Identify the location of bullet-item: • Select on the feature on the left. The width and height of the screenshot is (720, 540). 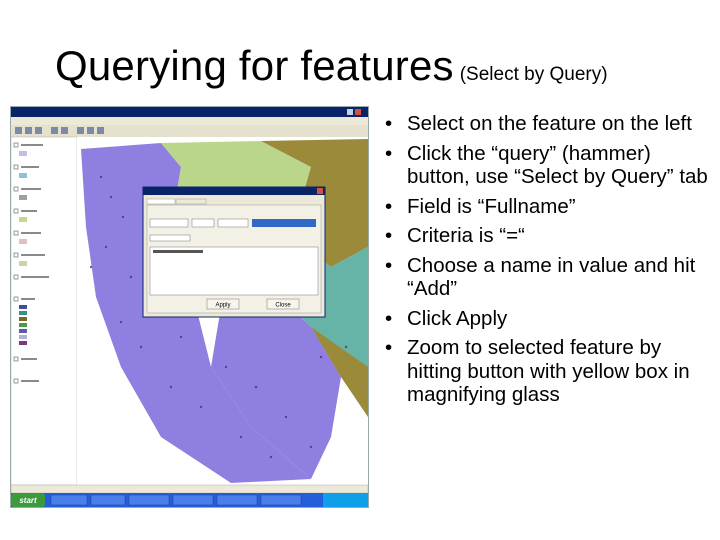
(538, 123).